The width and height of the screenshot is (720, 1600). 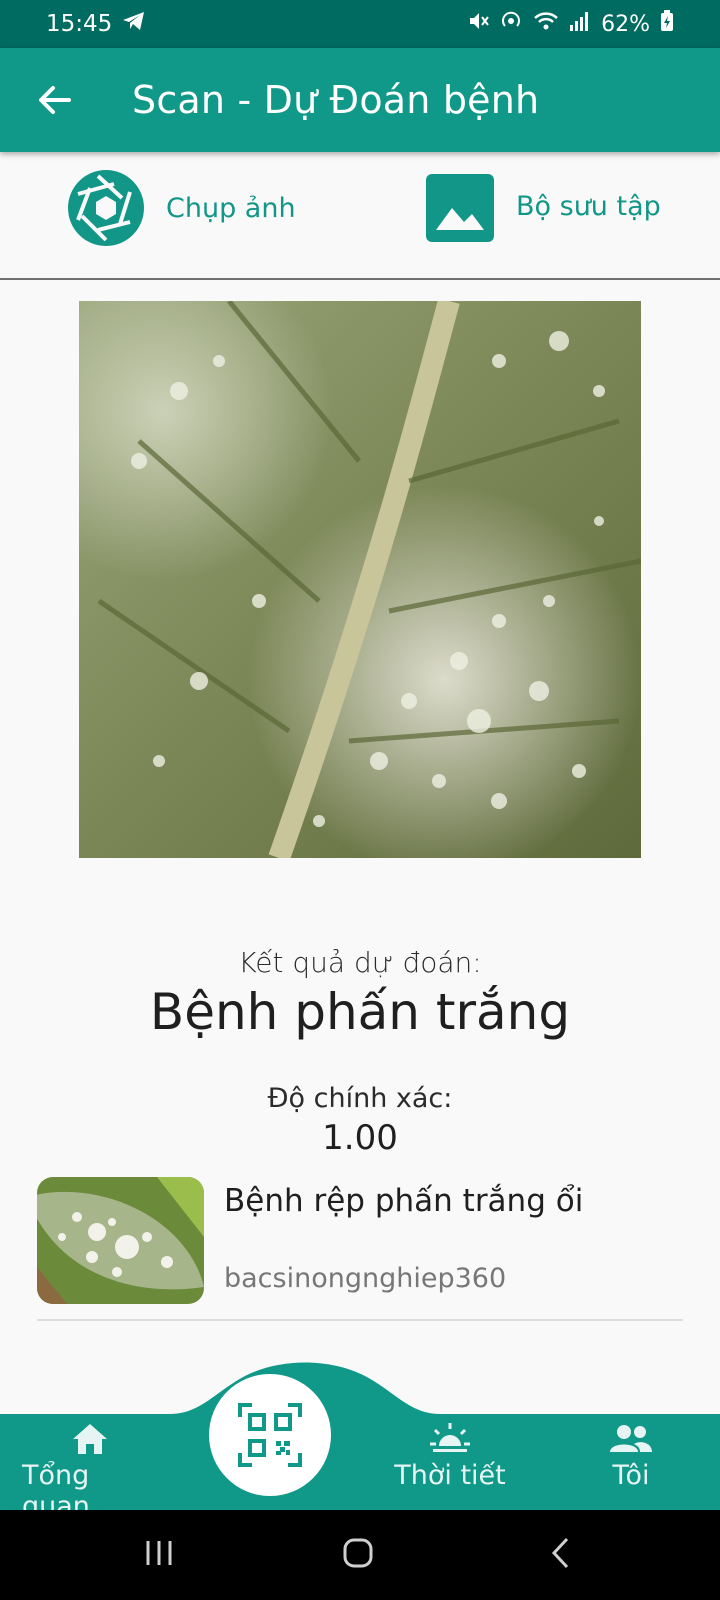 I want to click on home-icon, so click(x=90, y=1439).